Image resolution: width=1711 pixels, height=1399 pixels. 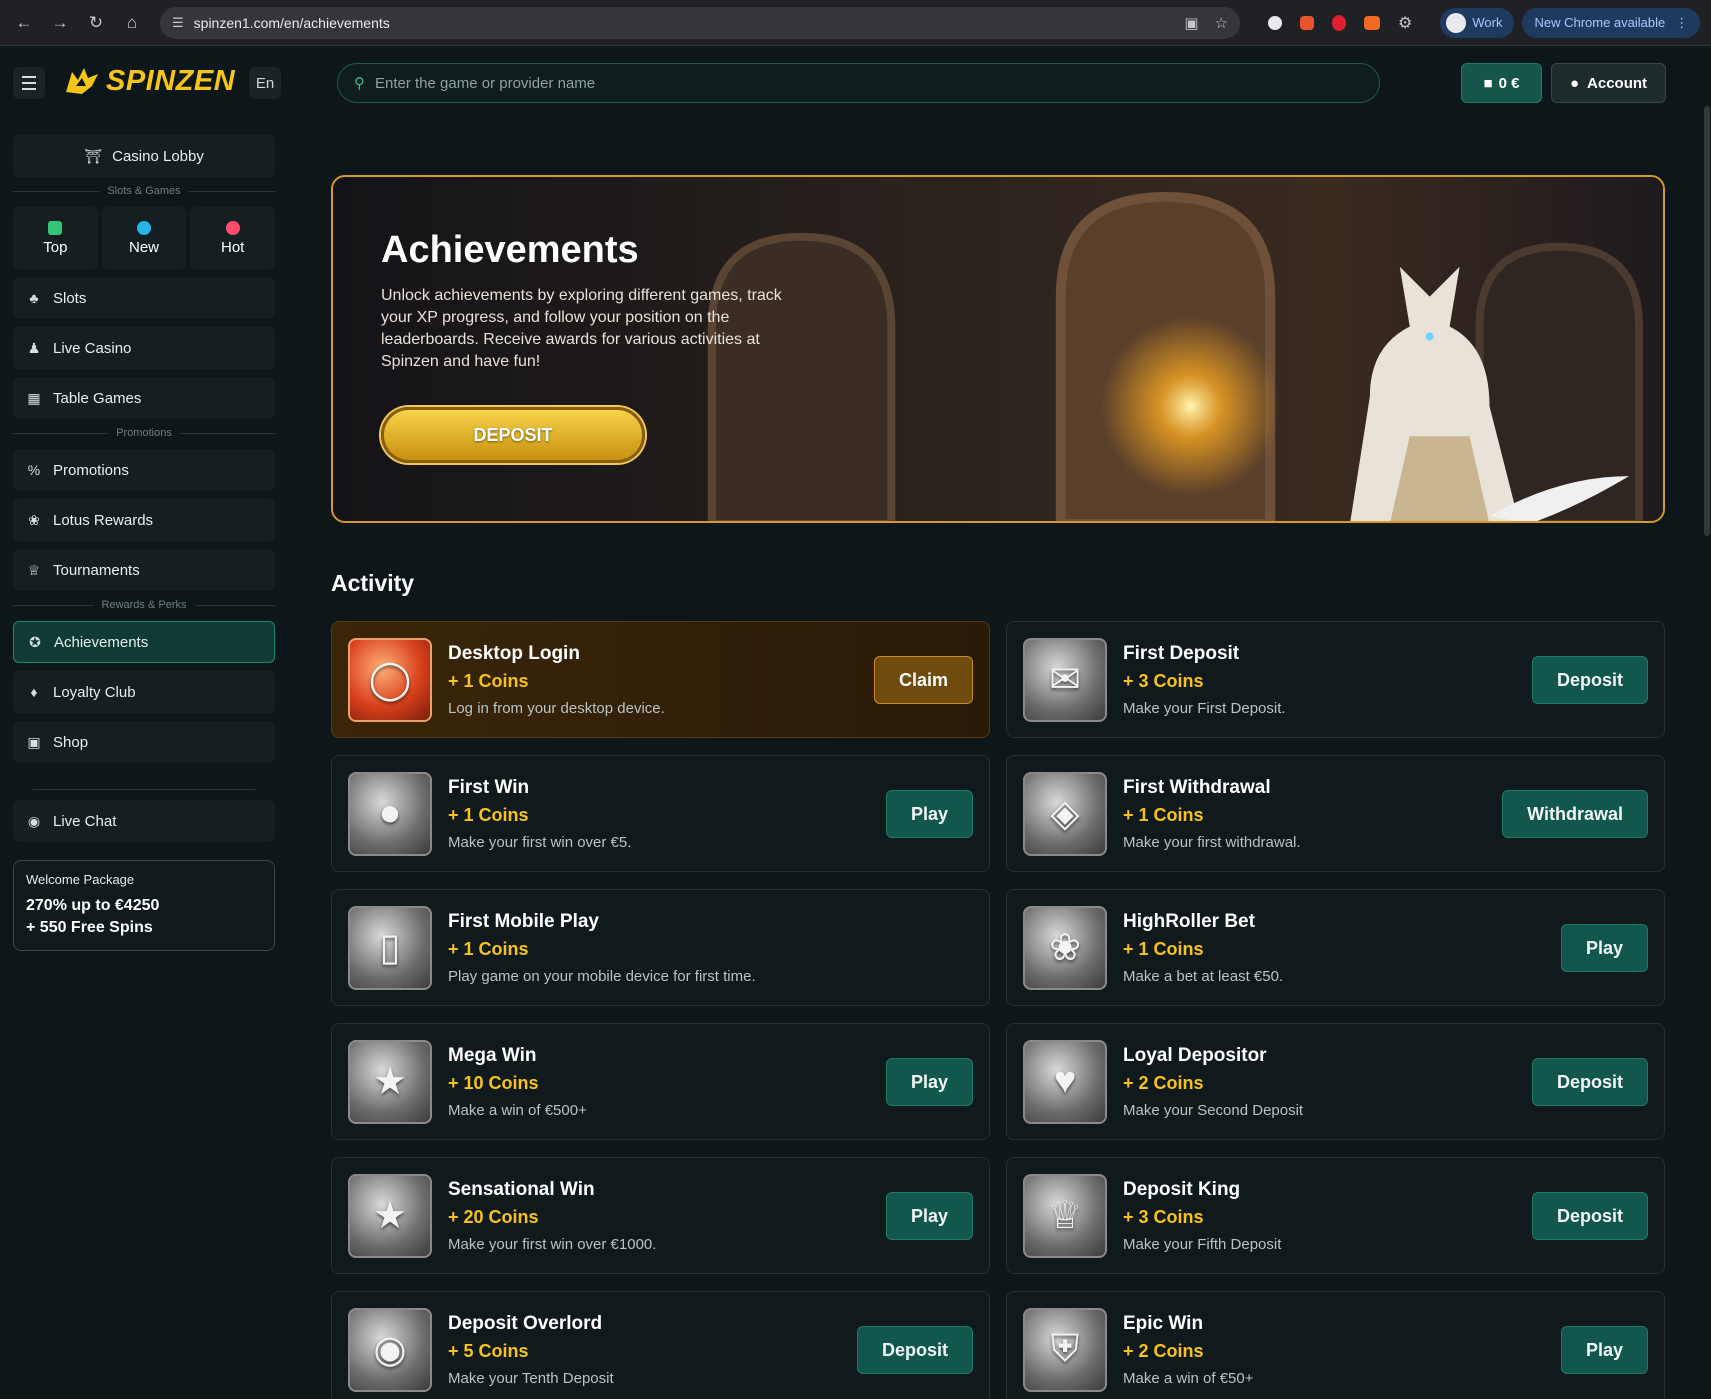 I want to click on chrome-update-button: New Chrome available ⋮, so click(x=1611, y=22).